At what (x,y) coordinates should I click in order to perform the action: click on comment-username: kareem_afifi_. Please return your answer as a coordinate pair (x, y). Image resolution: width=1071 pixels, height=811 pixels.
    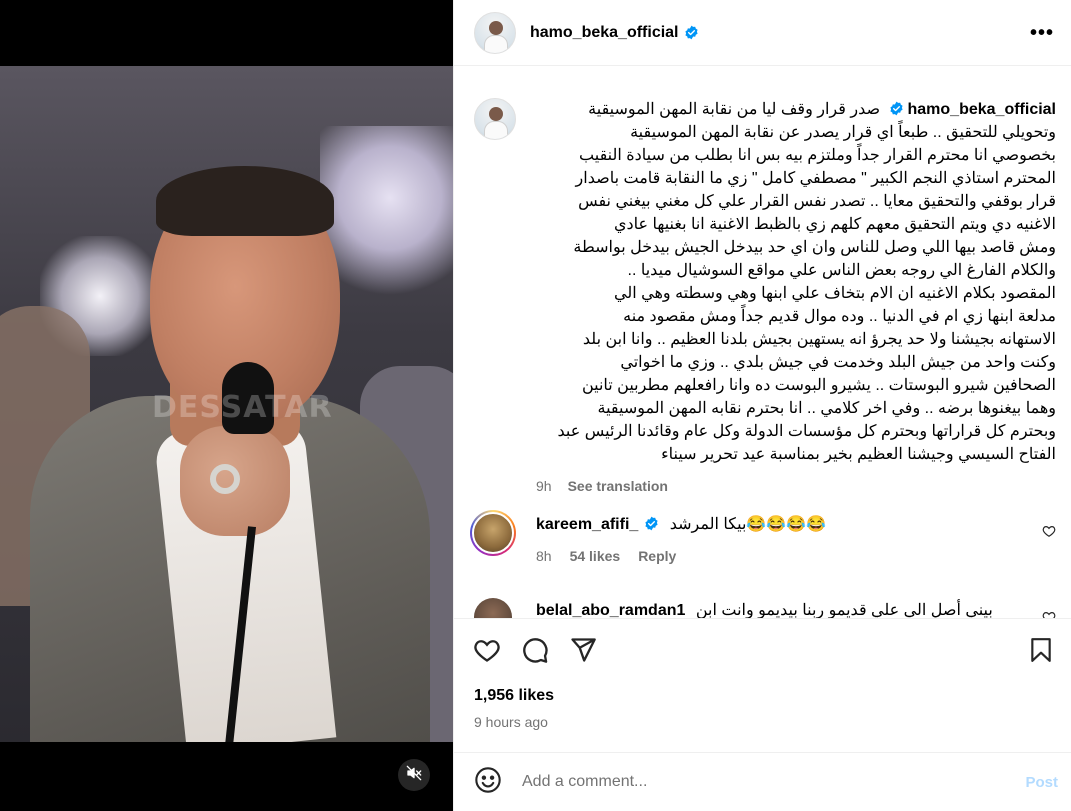
    Looking at the image, I should click on (587, 524).